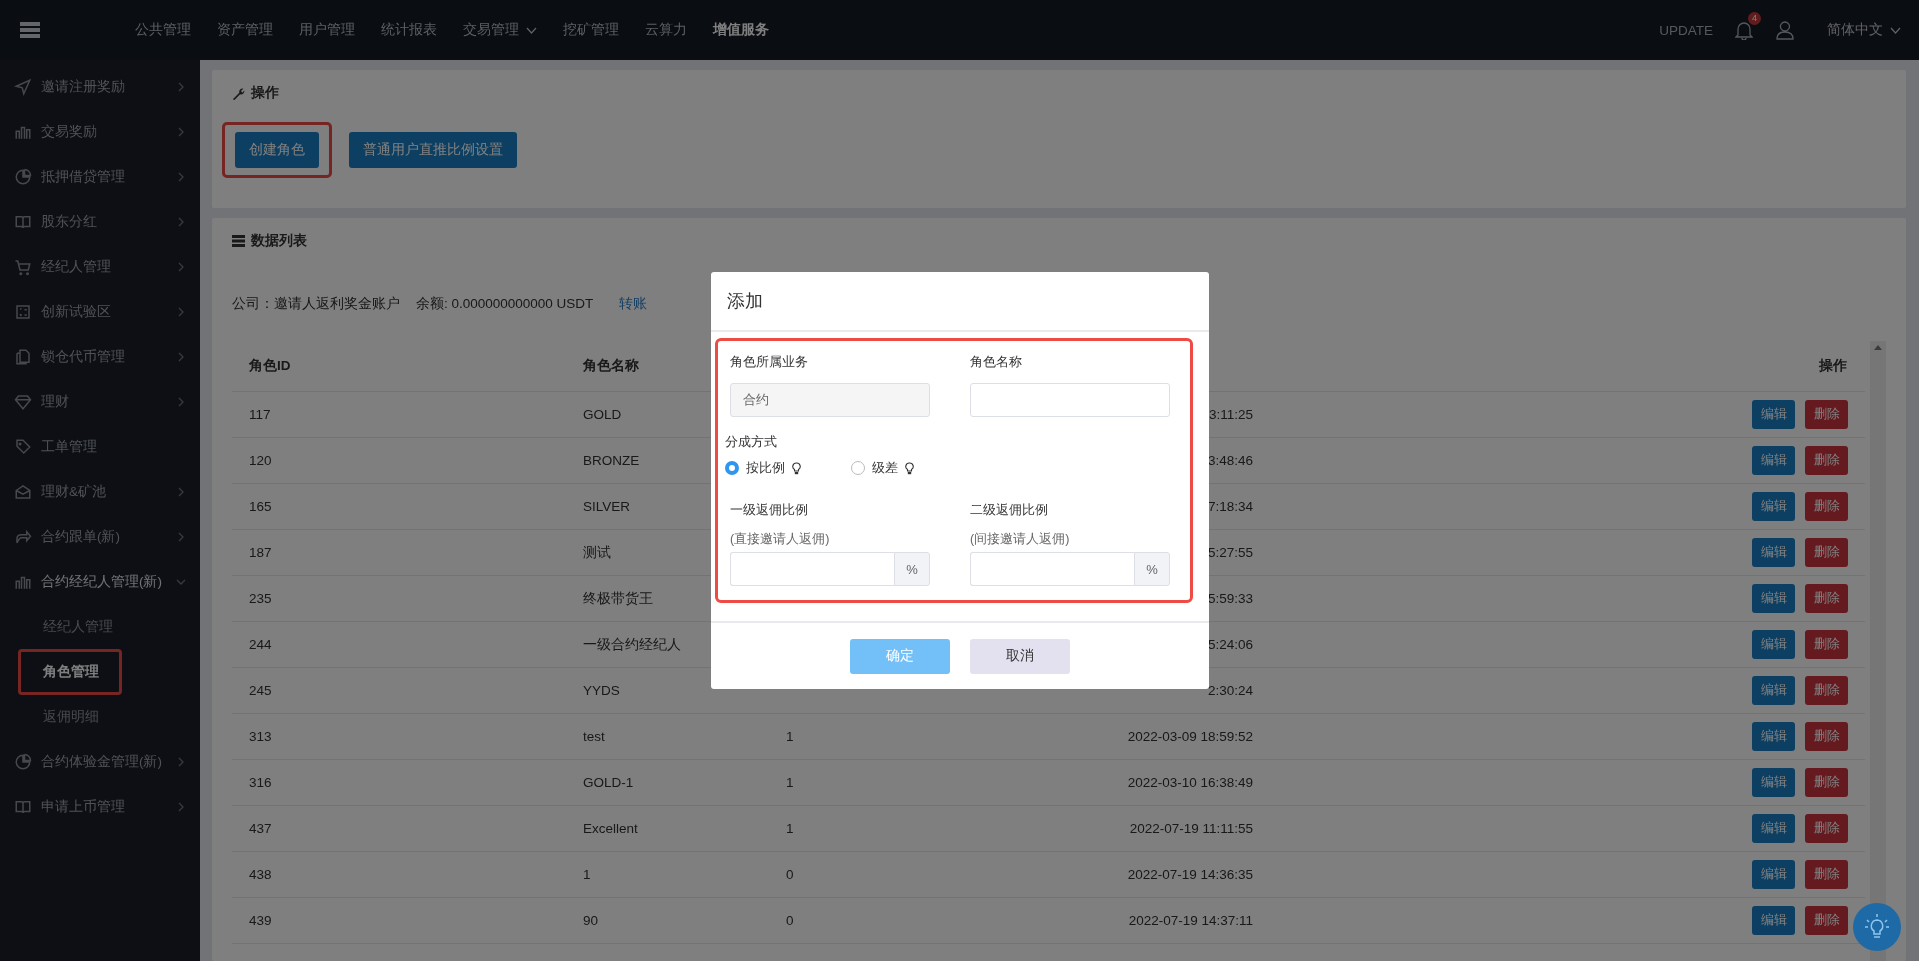 This screenshot has width=1919, height=961. What do you see at coordinates (1878, 651) in the screenshot?
I see `scrollbar` at bounding box center [1878, 651].